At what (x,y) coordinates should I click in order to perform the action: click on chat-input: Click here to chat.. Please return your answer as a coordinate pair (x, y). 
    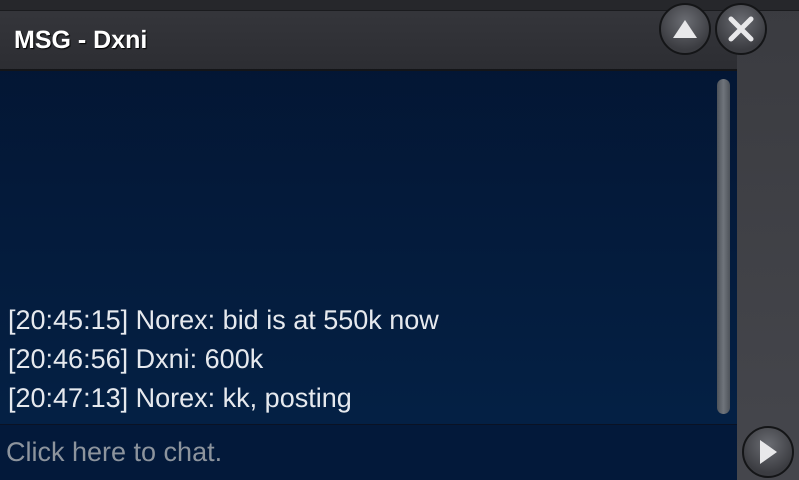
    Looking at the image, I should click on (368, 452).